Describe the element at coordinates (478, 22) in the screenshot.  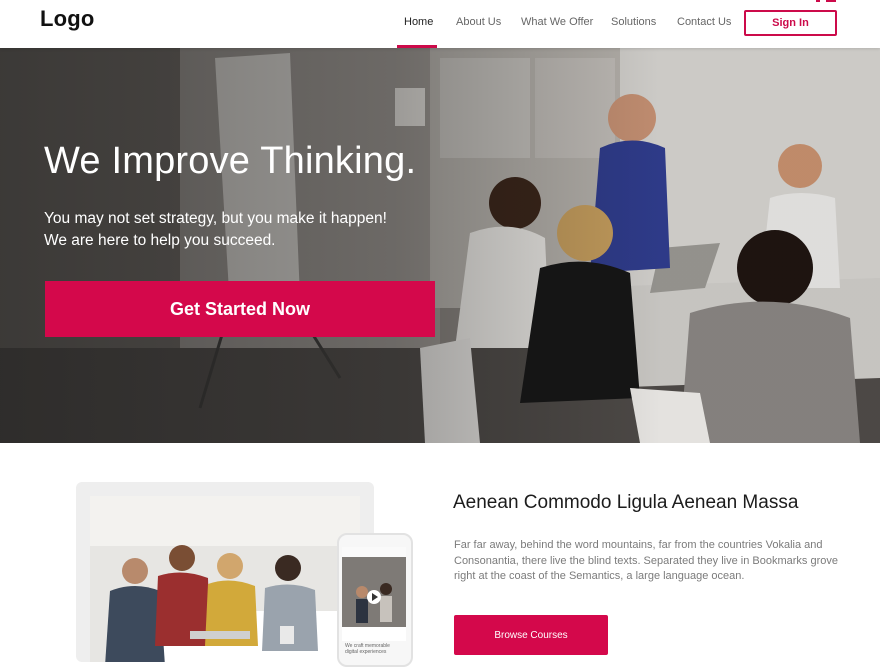
I see `nav-about-us: About Us` at that location.